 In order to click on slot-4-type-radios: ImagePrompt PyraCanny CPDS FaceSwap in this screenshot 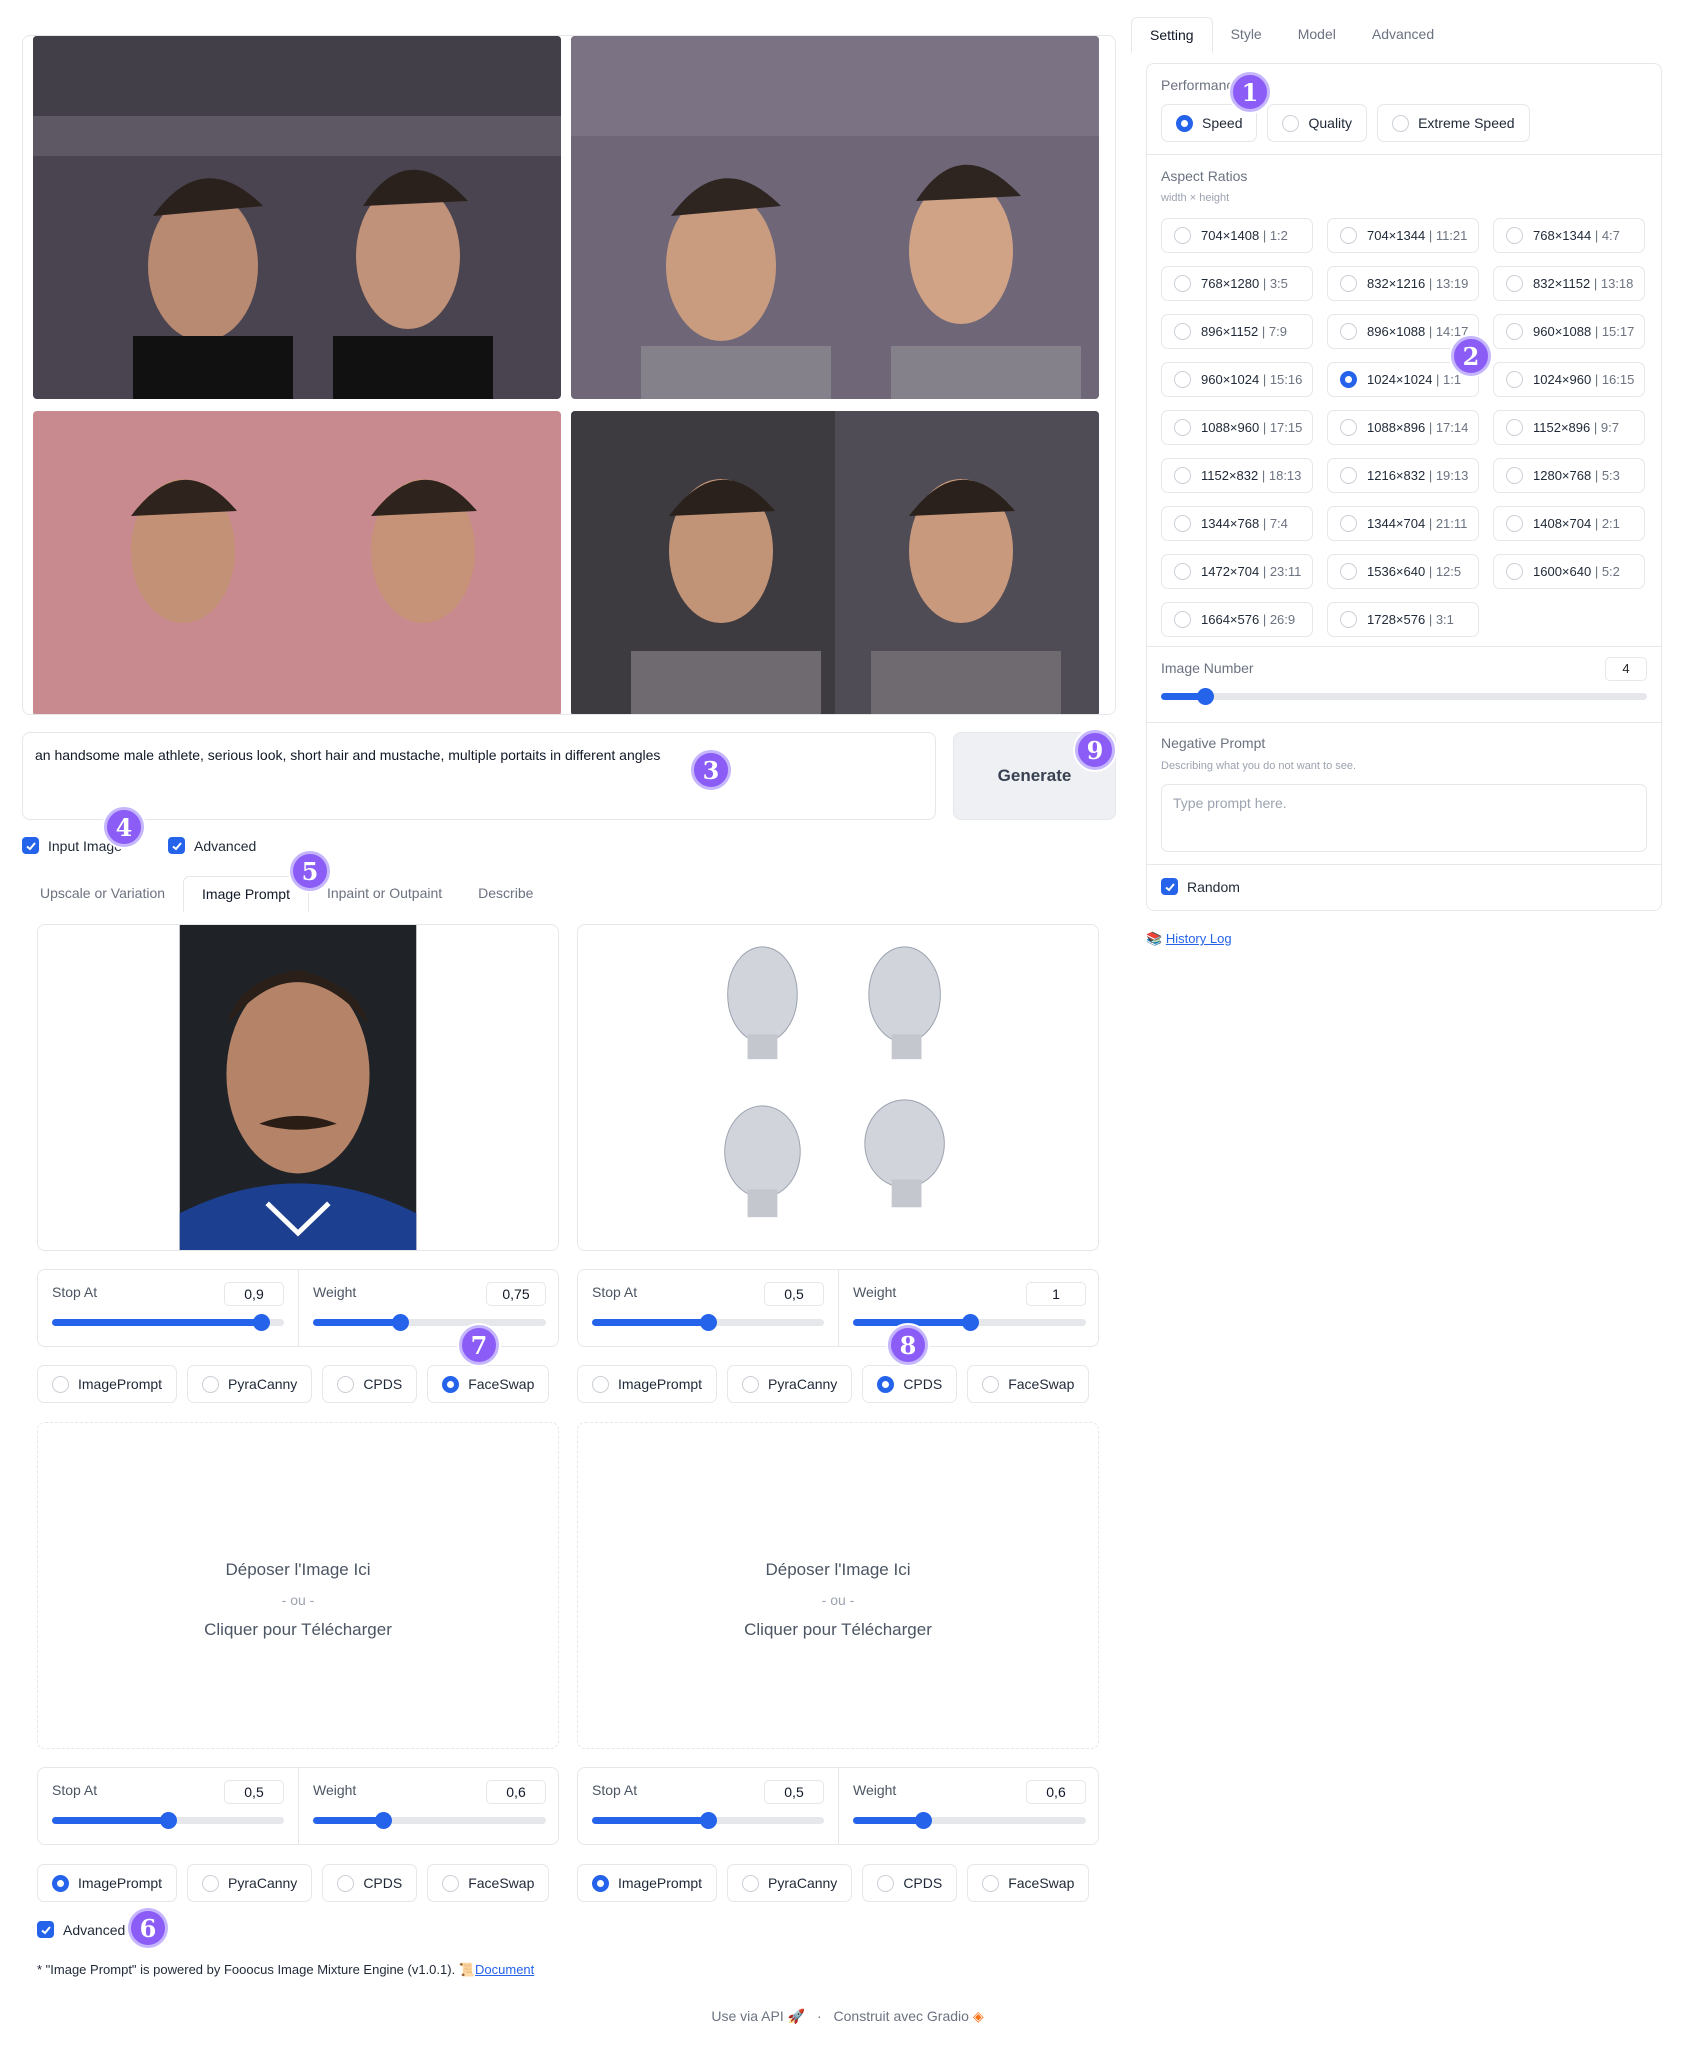, I will do `click(833, 1883)`.